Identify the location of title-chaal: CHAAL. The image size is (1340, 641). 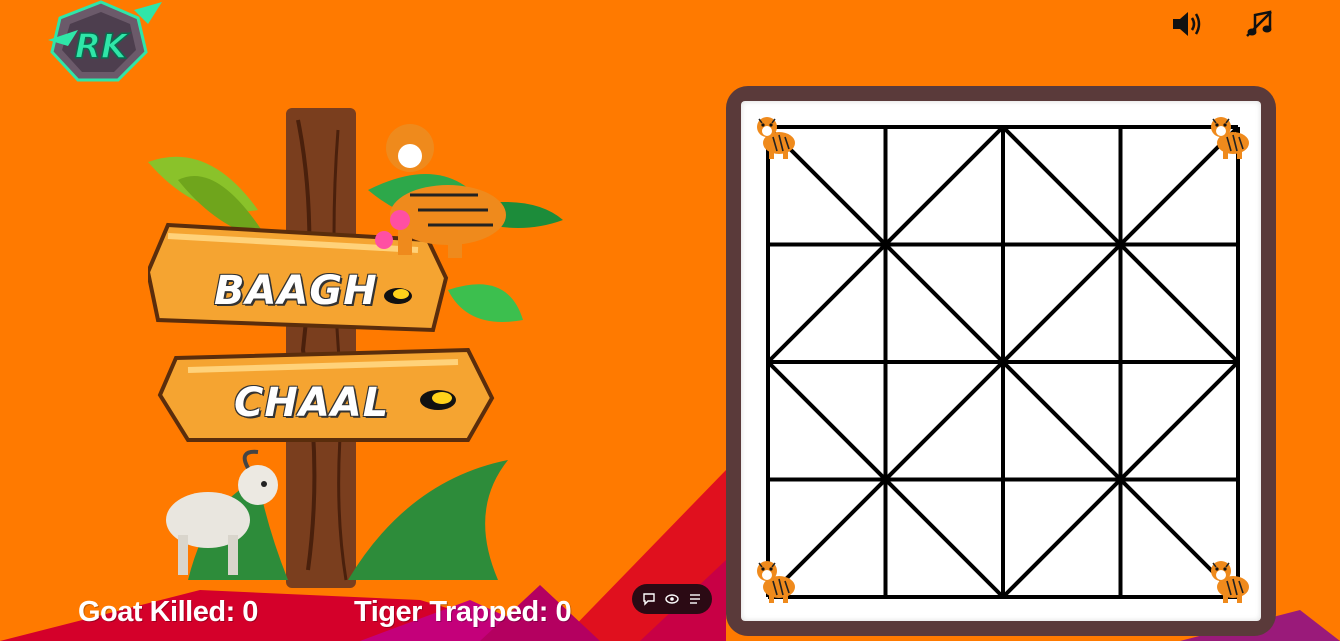
(312, 403).